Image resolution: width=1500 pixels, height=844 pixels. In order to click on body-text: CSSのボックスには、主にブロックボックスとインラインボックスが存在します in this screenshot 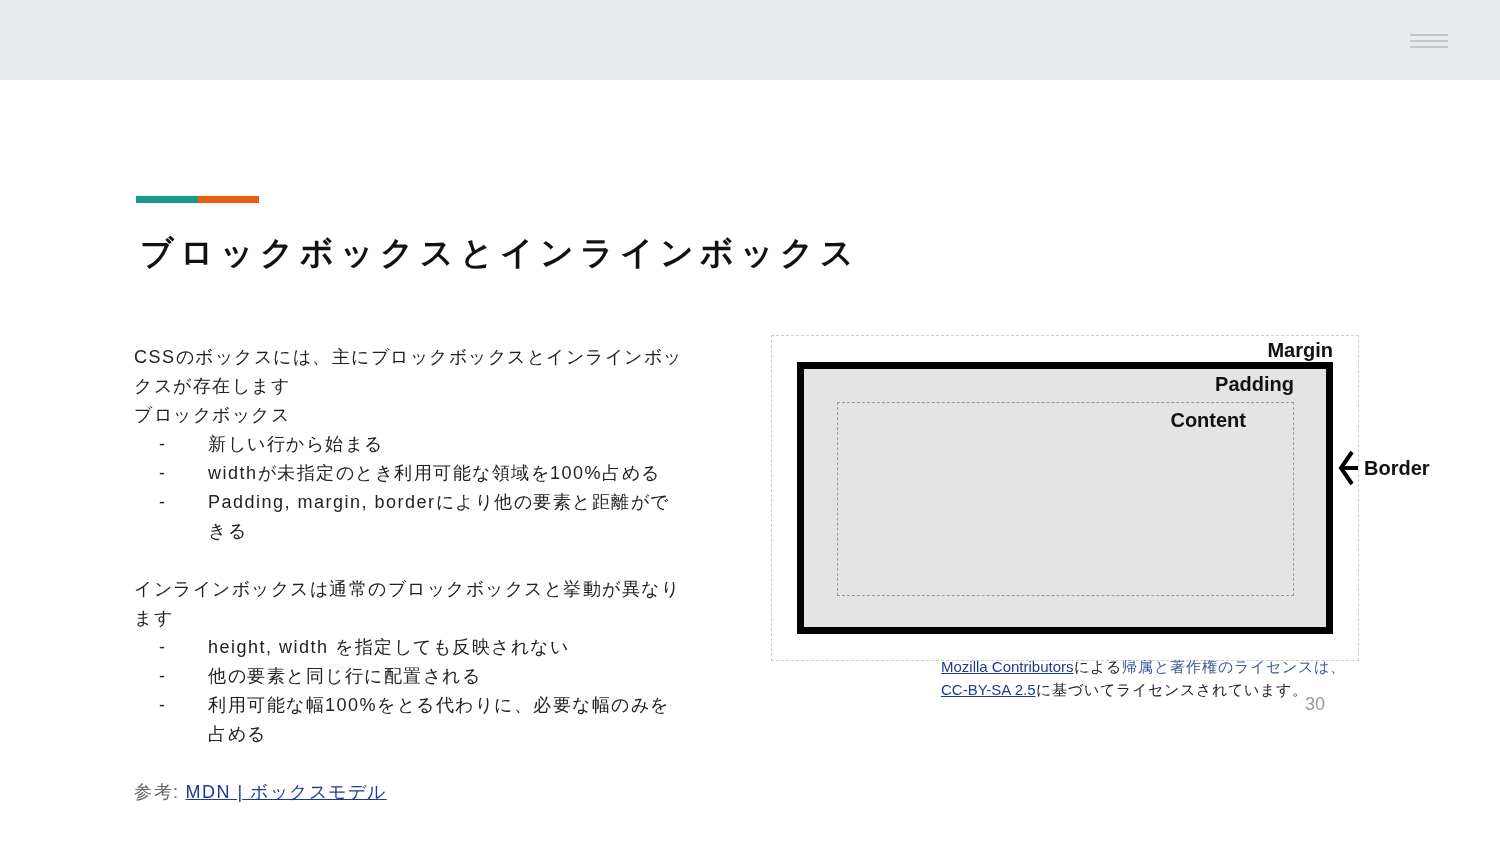, I will do `click(409, 372)`.